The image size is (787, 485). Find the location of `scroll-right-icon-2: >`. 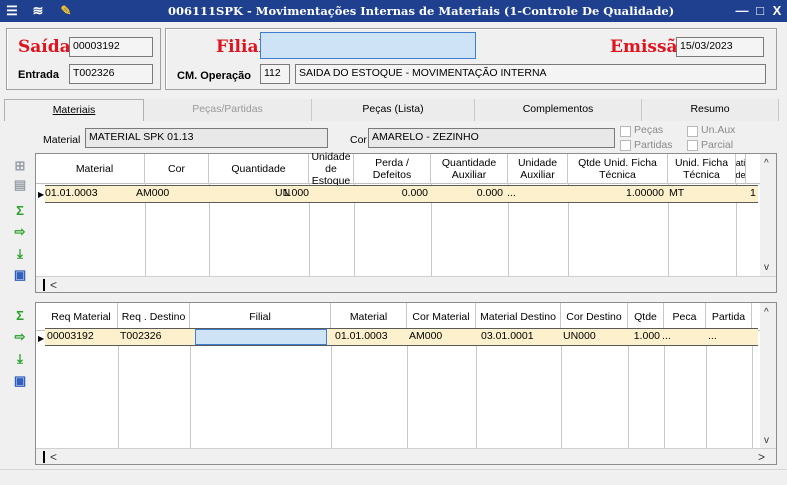

scroll-right-icon-2: > is located at coordinates (761, 457).